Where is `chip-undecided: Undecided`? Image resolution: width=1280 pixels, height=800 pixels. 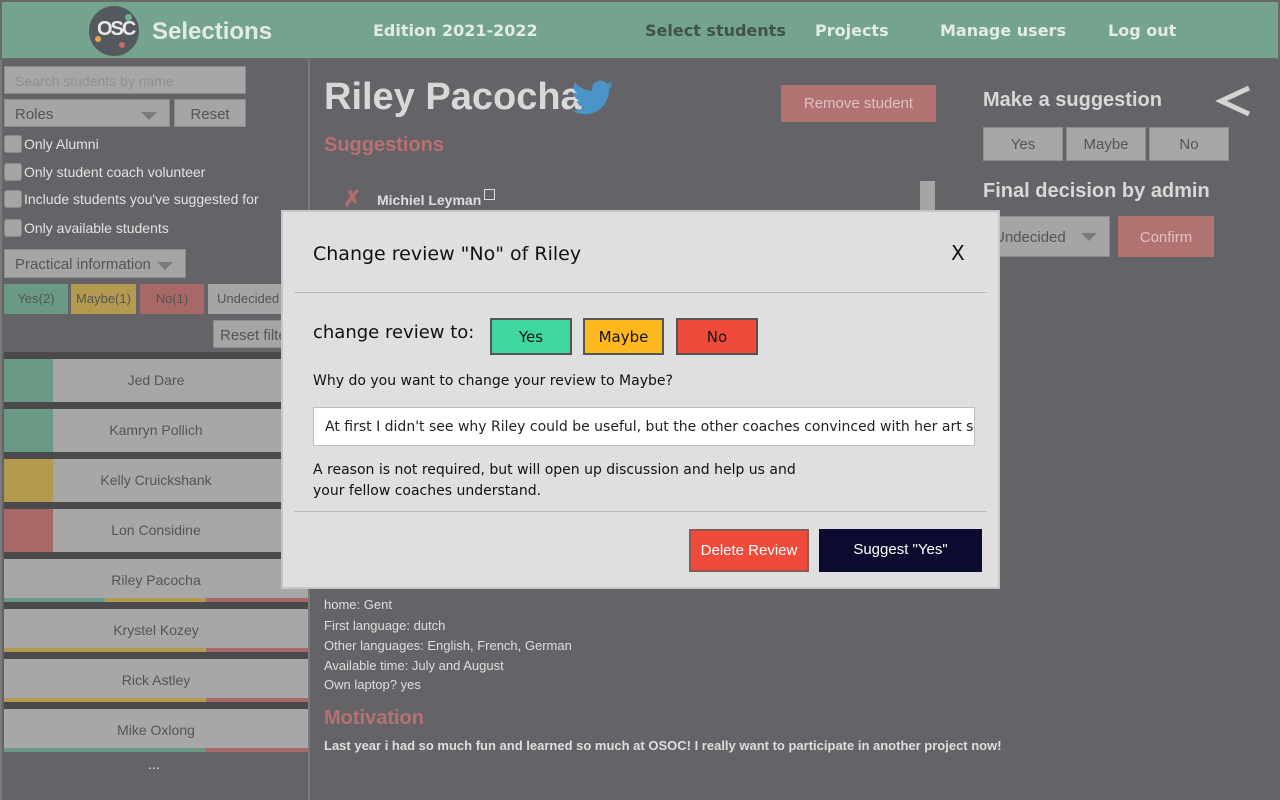
chip-undecided: Undecided is located at coordinates (248, 299).